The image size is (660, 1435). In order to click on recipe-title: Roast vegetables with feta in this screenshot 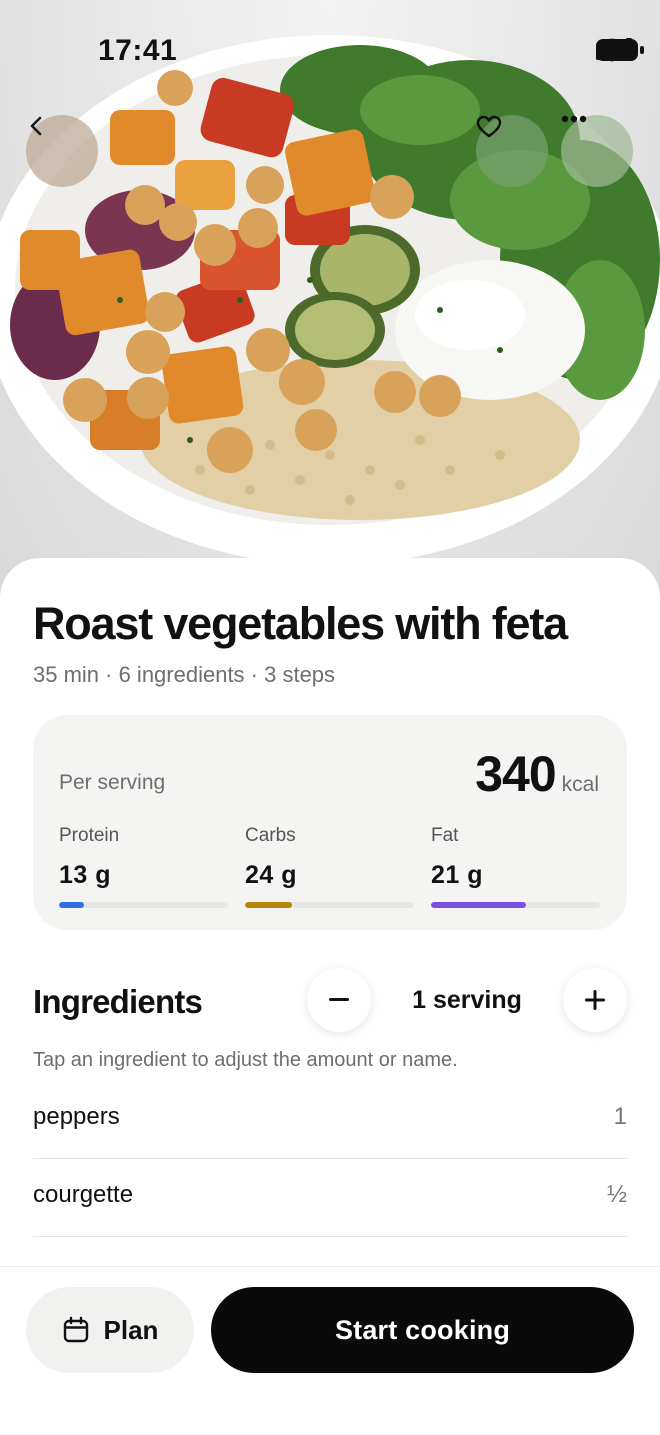, I will do `click(300, 623)`.